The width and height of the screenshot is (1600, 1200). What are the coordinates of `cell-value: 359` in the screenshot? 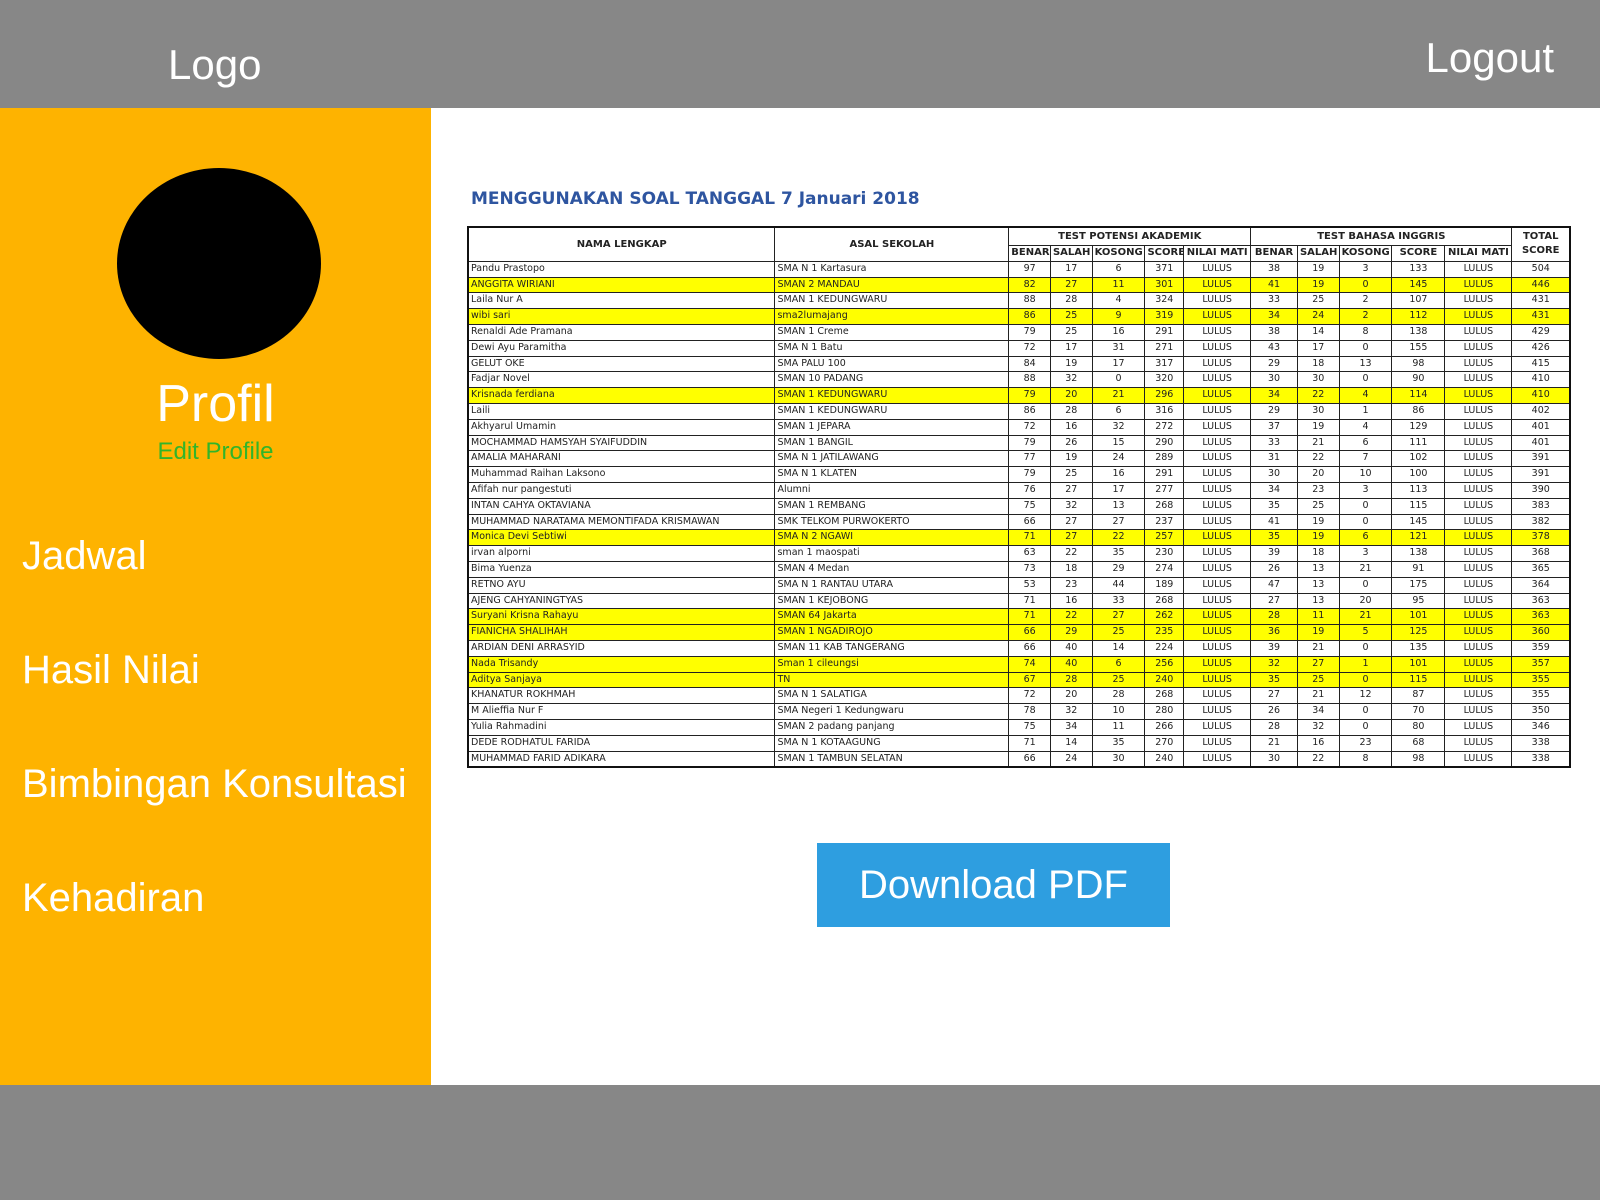 It's located at (1541, 648).